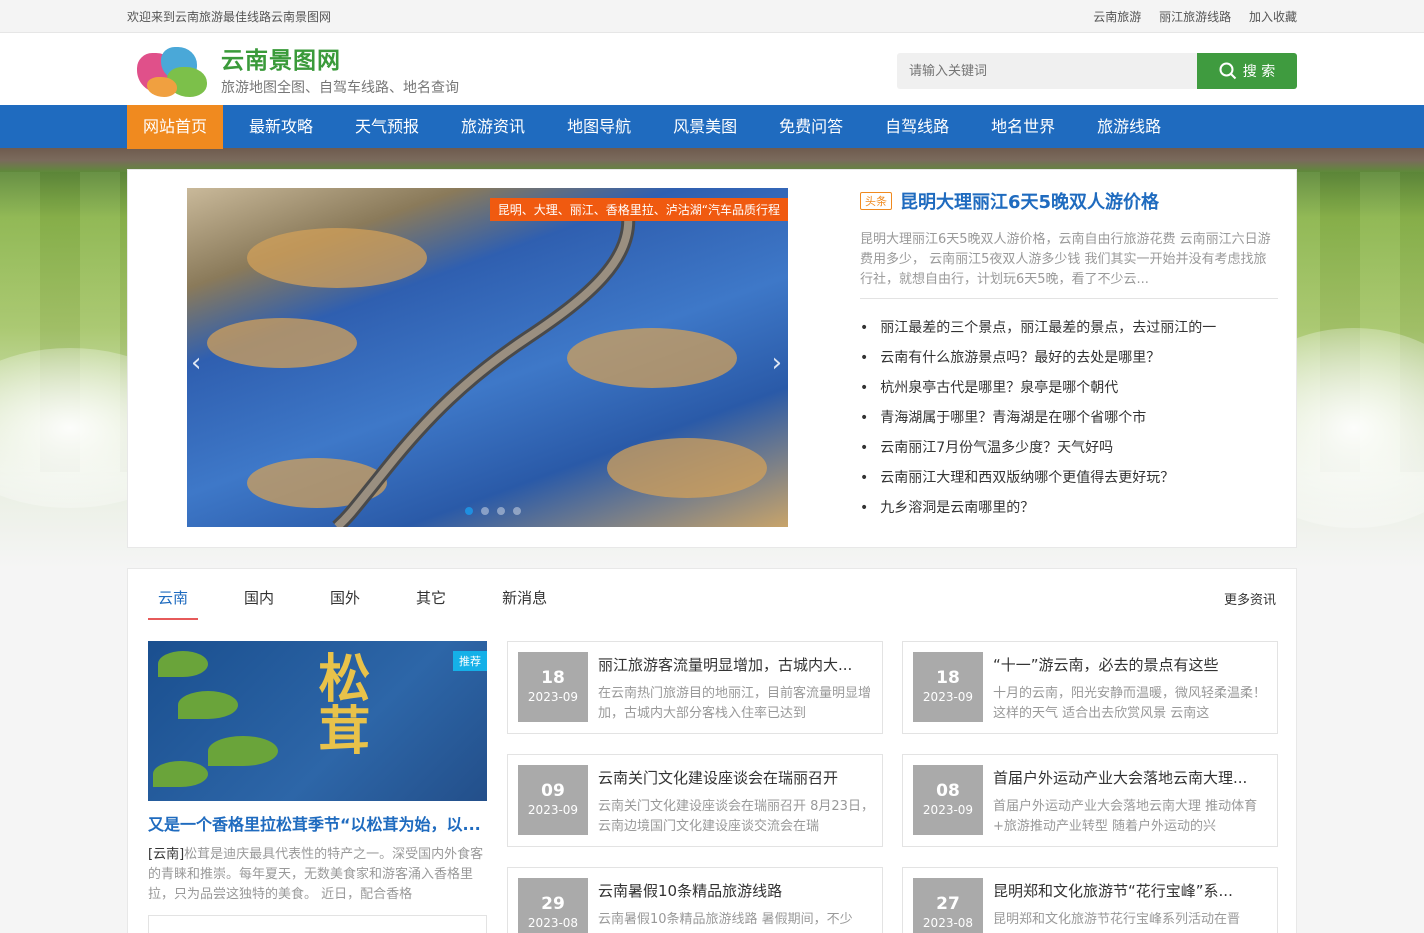  I want to click on nav-travel-routes: 旅游线路, so click(1129, 127).